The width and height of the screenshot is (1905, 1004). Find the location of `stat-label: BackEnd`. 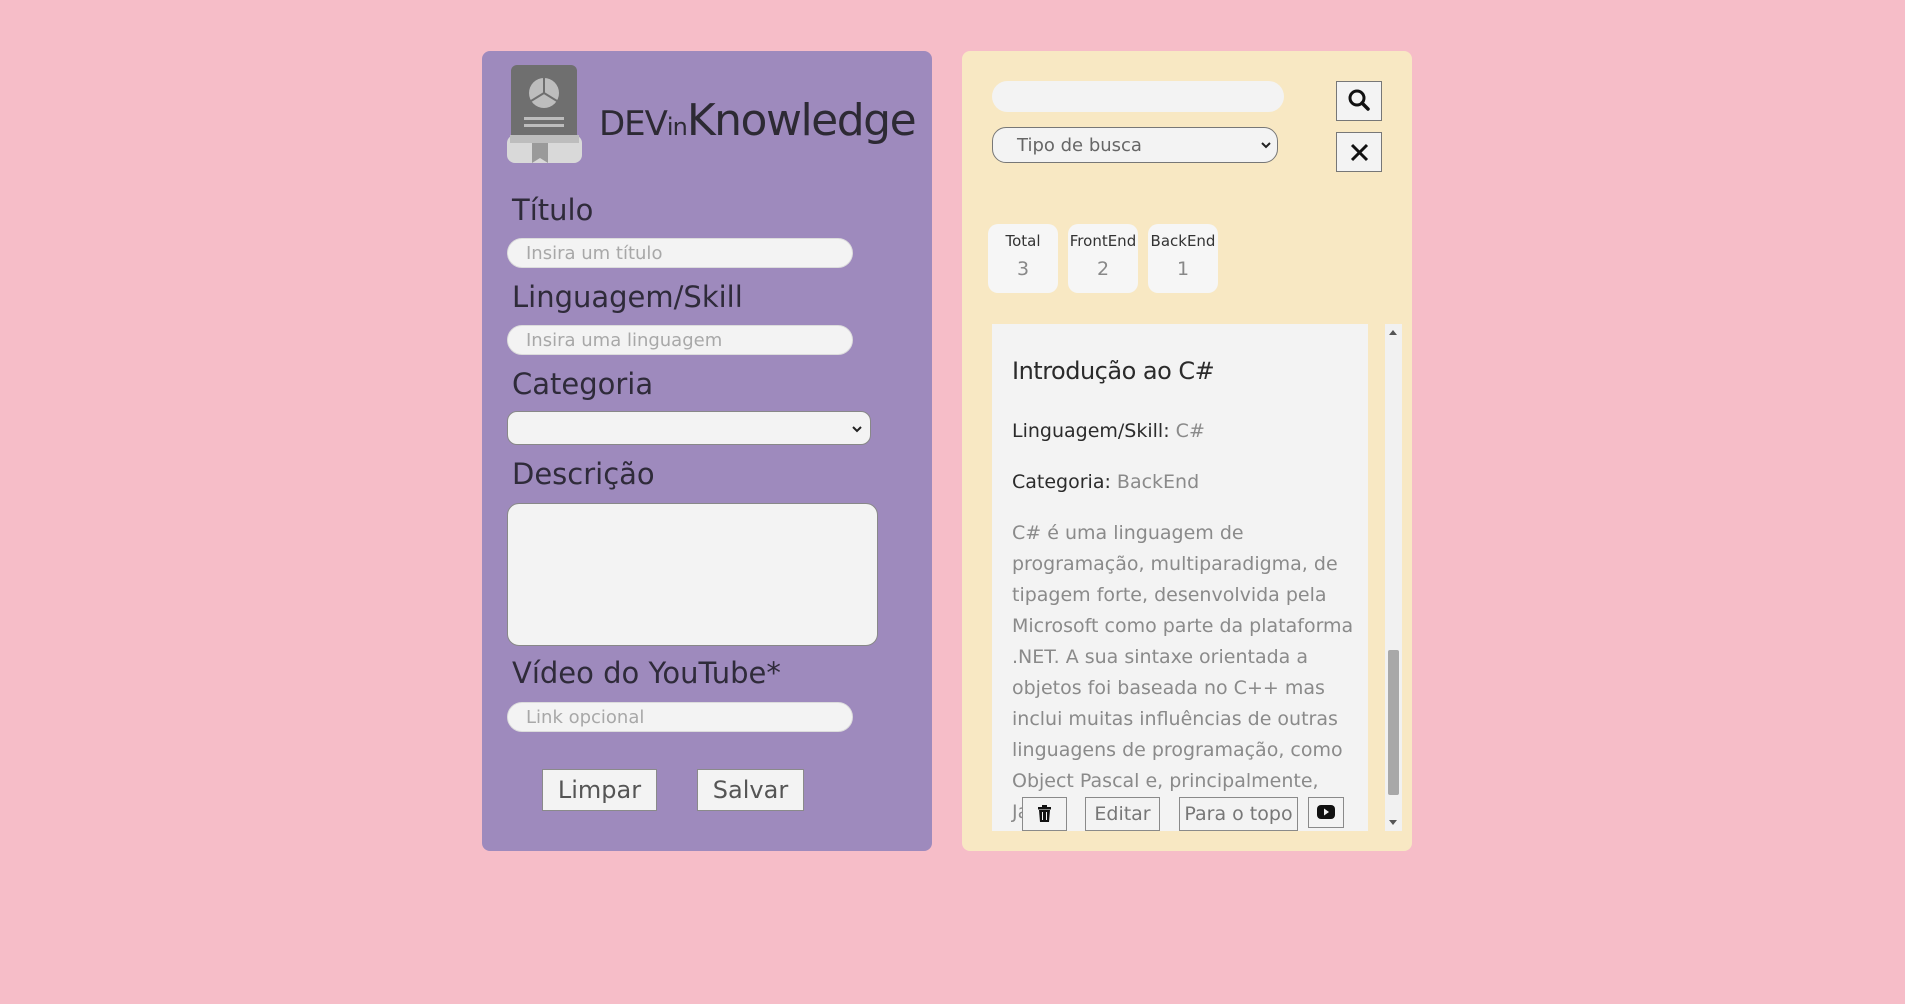

stat-label: BackEnd is located at coordinates (1183, 241).